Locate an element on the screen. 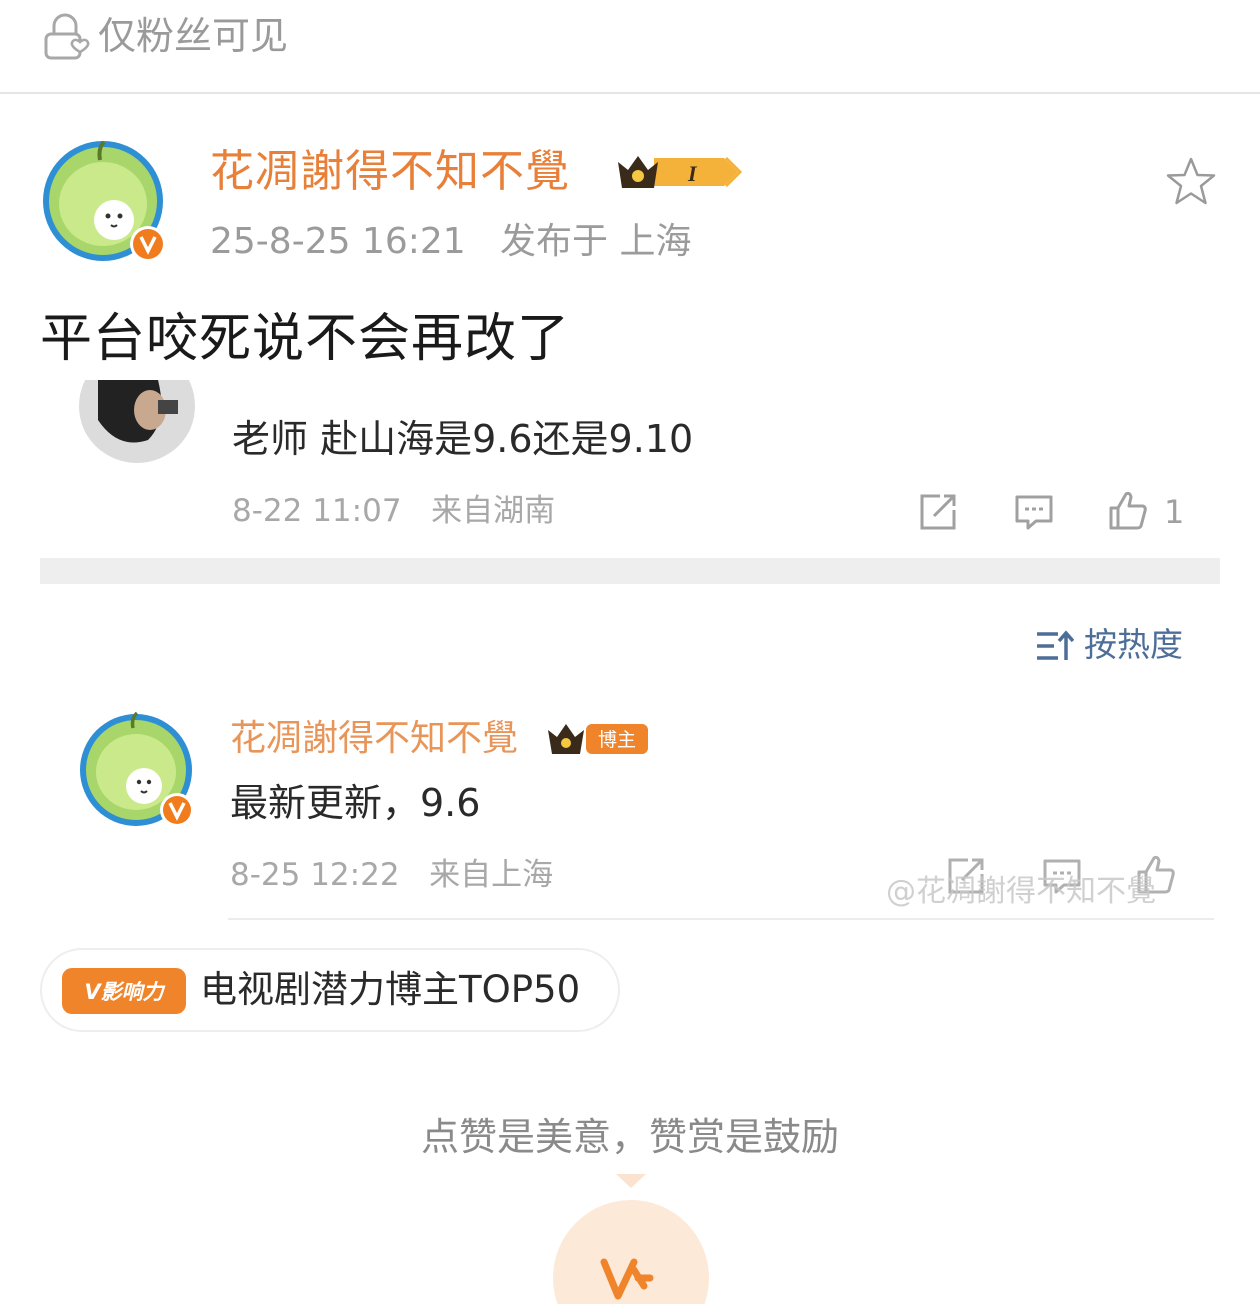 The image size is (1260, 1304). reply-text: 最新更新，9.6 is located at coordinates (355, 803).